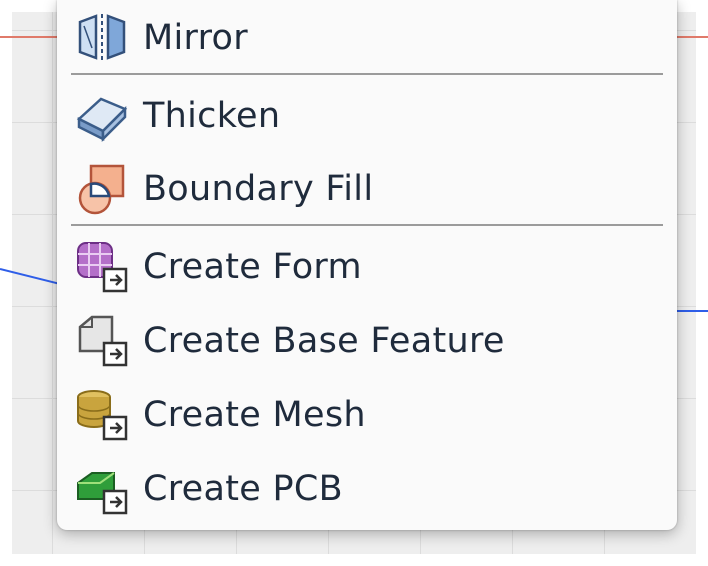  I want to click on menu-item-boundary-fill: Boundary Fill, so click(367, 189).